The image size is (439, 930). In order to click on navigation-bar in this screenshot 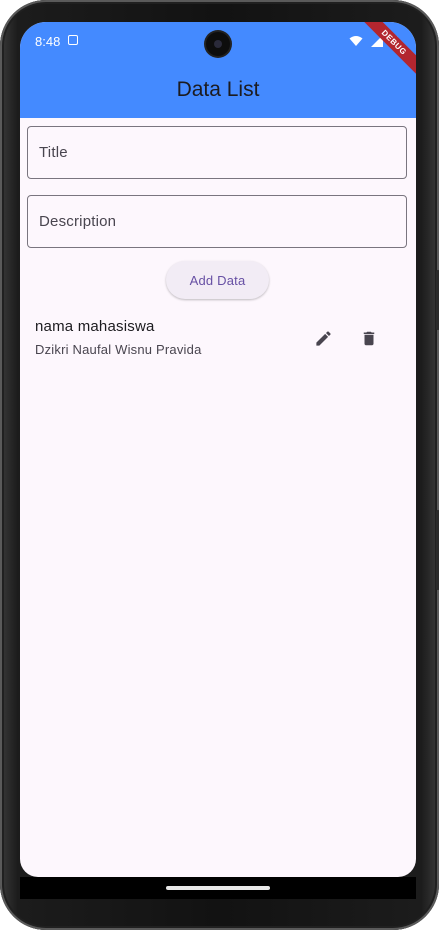, I will do `click(218, 888)`.